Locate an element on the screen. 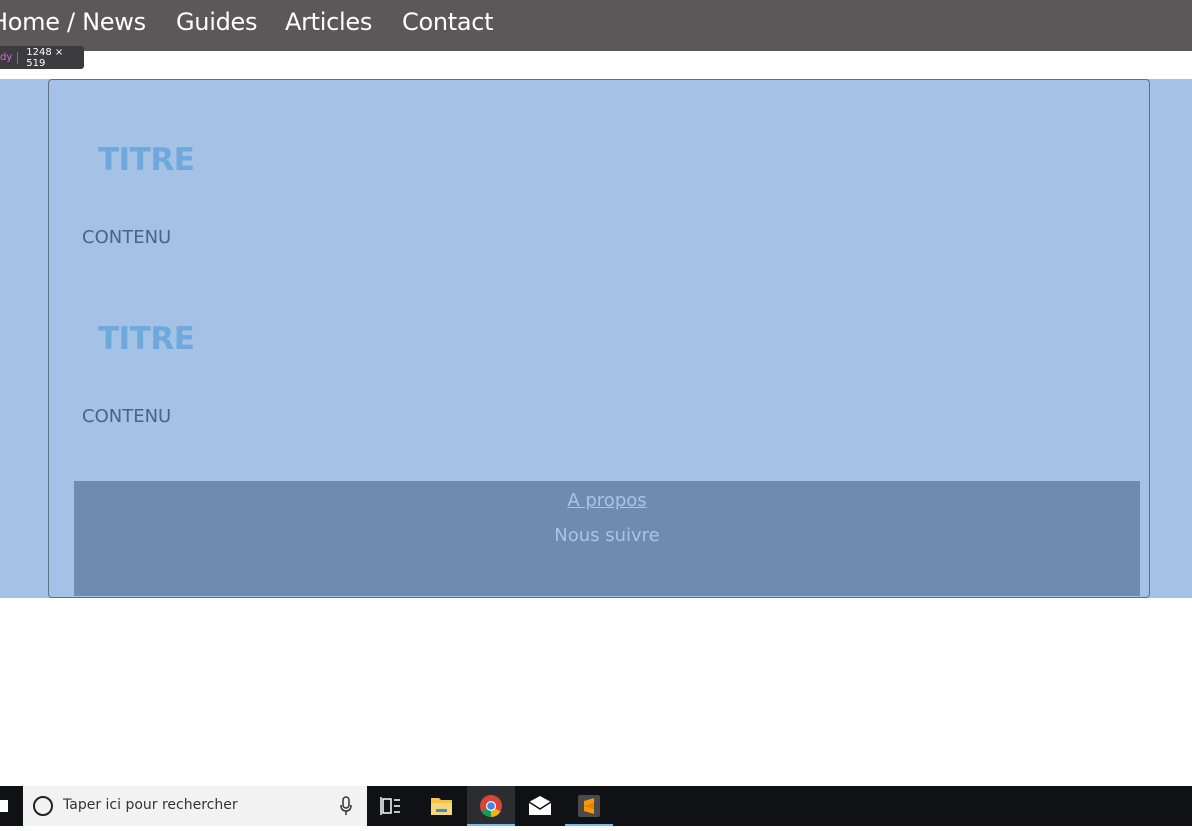  task-view-icon is located at coordinates (391, 806).